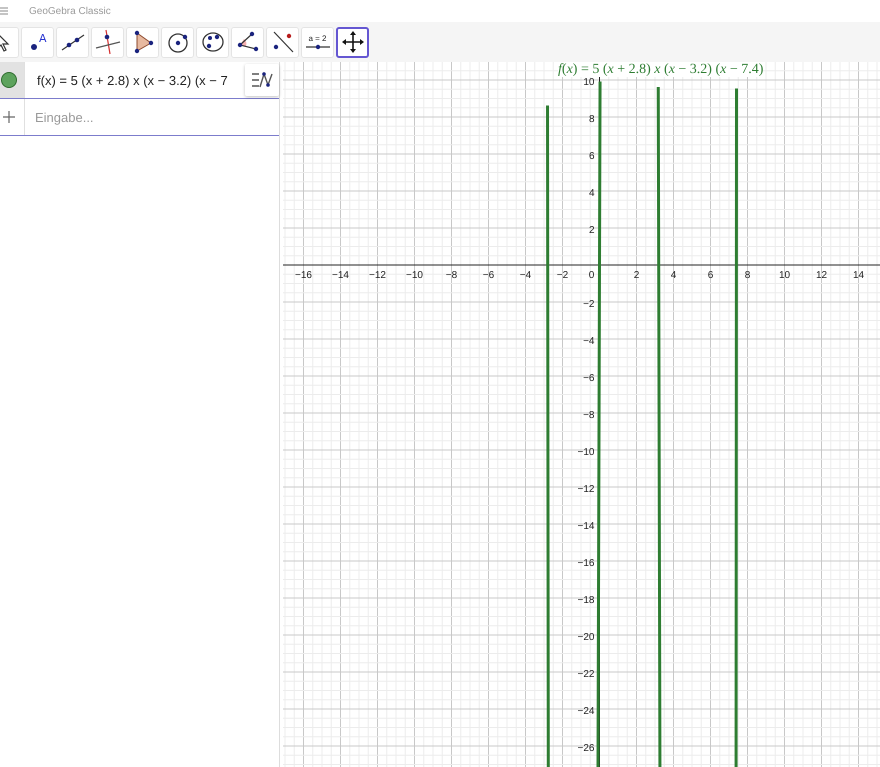  Describe the element at coordinates (661, 69) in the screenshot. I see `function-label: f(x) = 5 (x + 2.8) x (x − 3.2) (x − 7.4)` at that location.